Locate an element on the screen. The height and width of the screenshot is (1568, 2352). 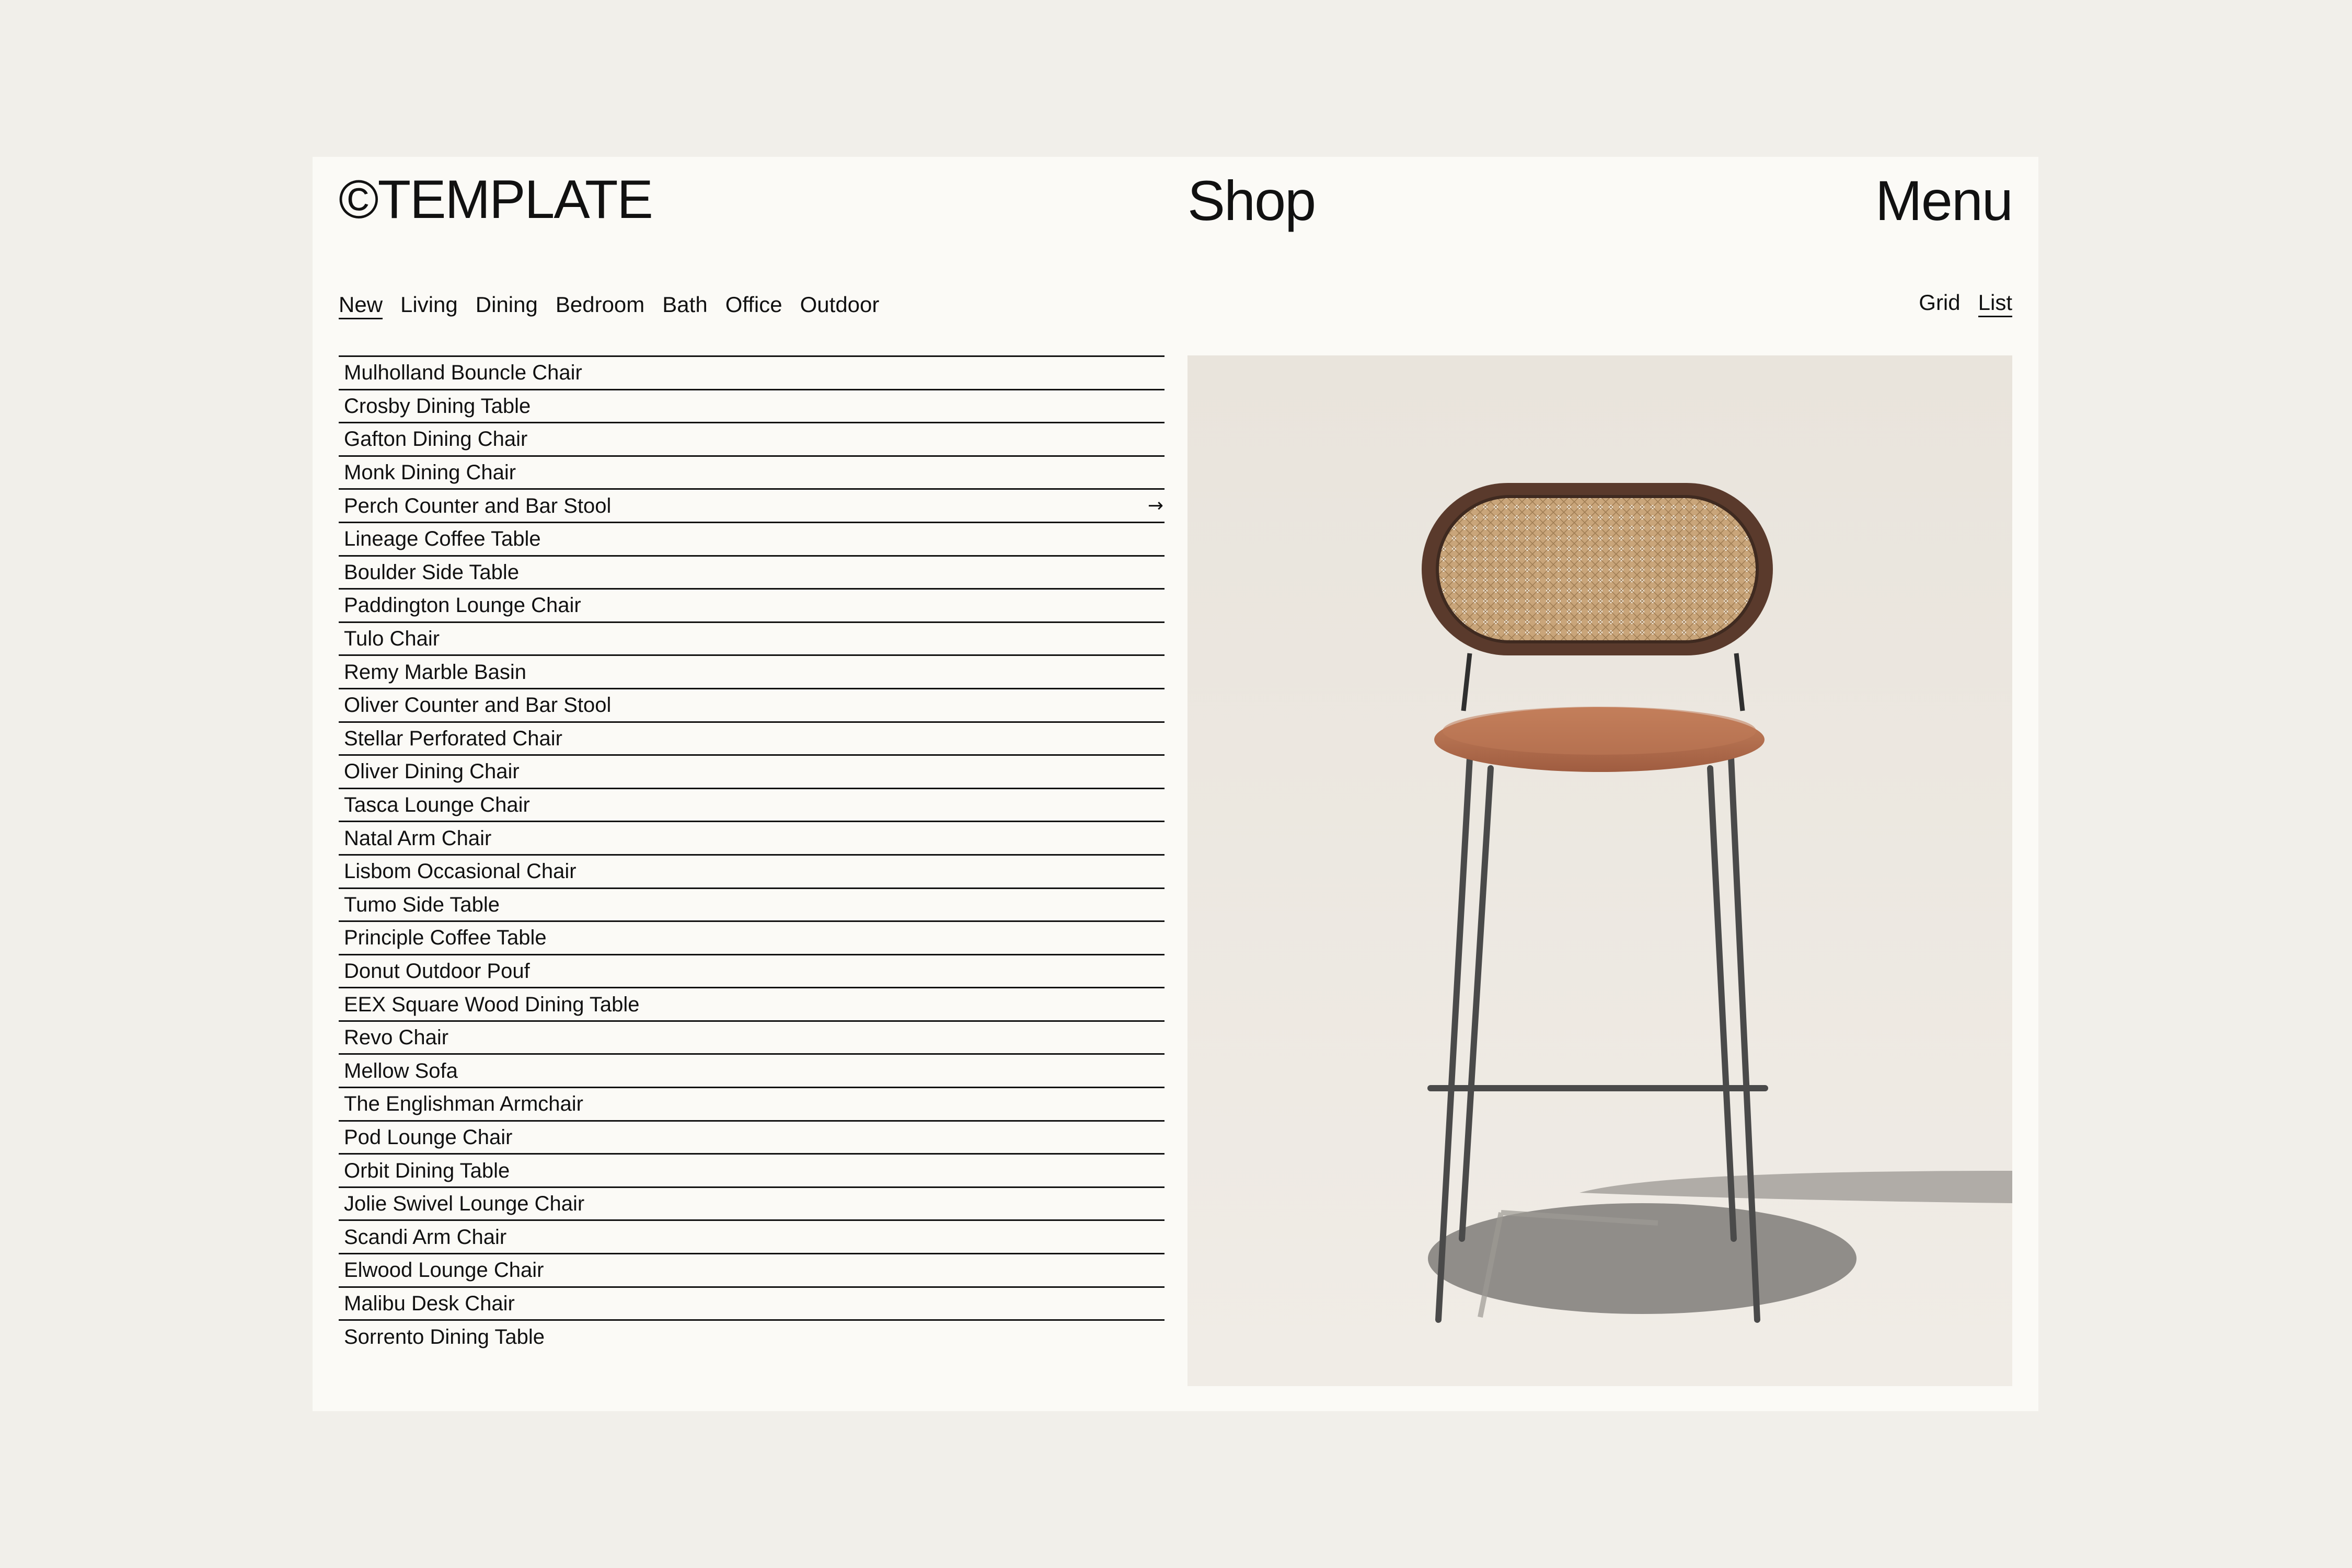
product-row: Scandi Arm Chair is located at coordinates (752, 1236).